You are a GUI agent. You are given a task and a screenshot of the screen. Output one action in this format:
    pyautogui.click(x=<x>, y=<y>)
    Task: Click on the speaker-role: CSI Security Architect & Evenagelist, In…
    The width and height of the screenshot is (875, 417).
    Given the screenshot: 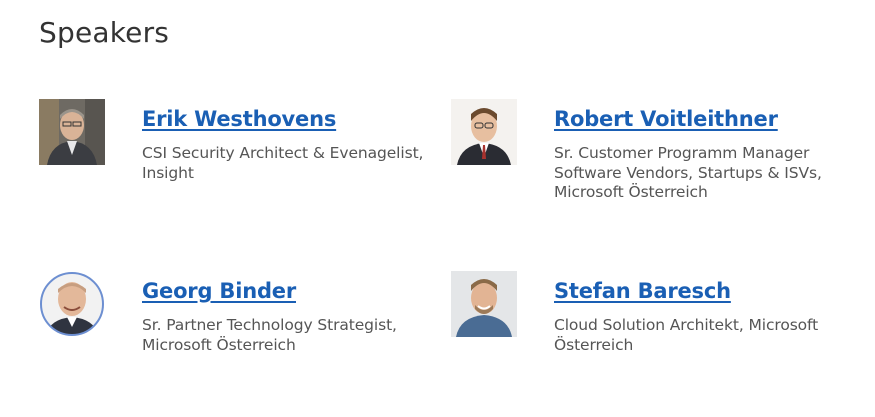 What is the action you would take?
    pyautogui.click(x=283, y=163)
    